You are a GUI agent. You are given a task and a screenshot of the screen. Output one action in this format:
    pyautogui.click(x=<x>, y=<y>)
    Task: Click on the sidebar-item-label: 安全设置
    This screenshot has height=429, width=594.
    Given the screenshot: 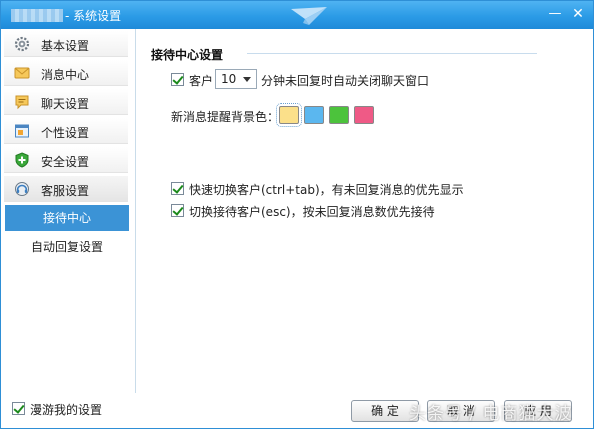 What is the action you would take?
    pyautogui.click(x=65, y=162)
    